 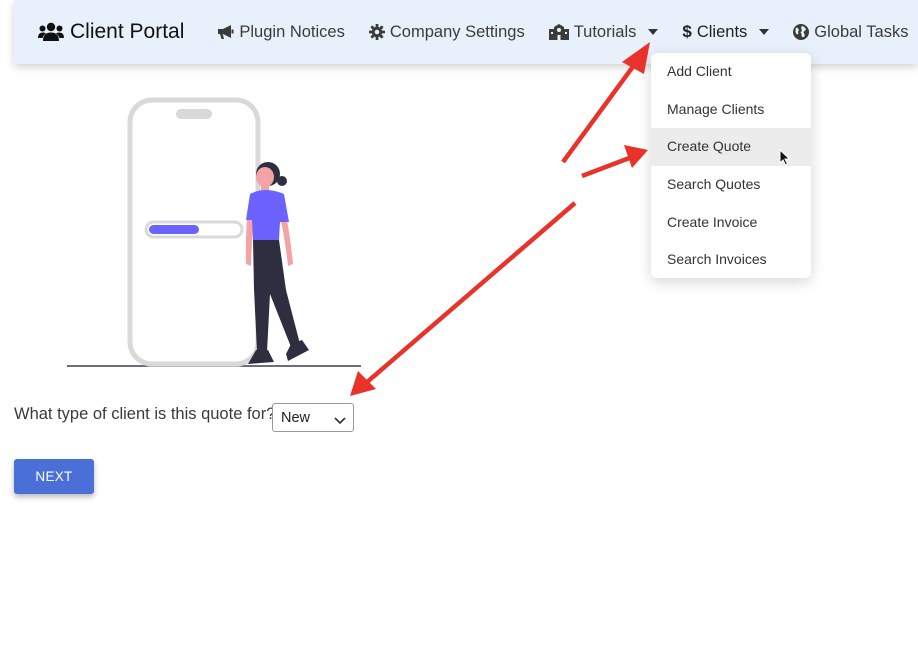 What do you see at coordinates (687, 31) in the screenshot?
I see `dollar-icon: $` at bounding box center [687, 31].